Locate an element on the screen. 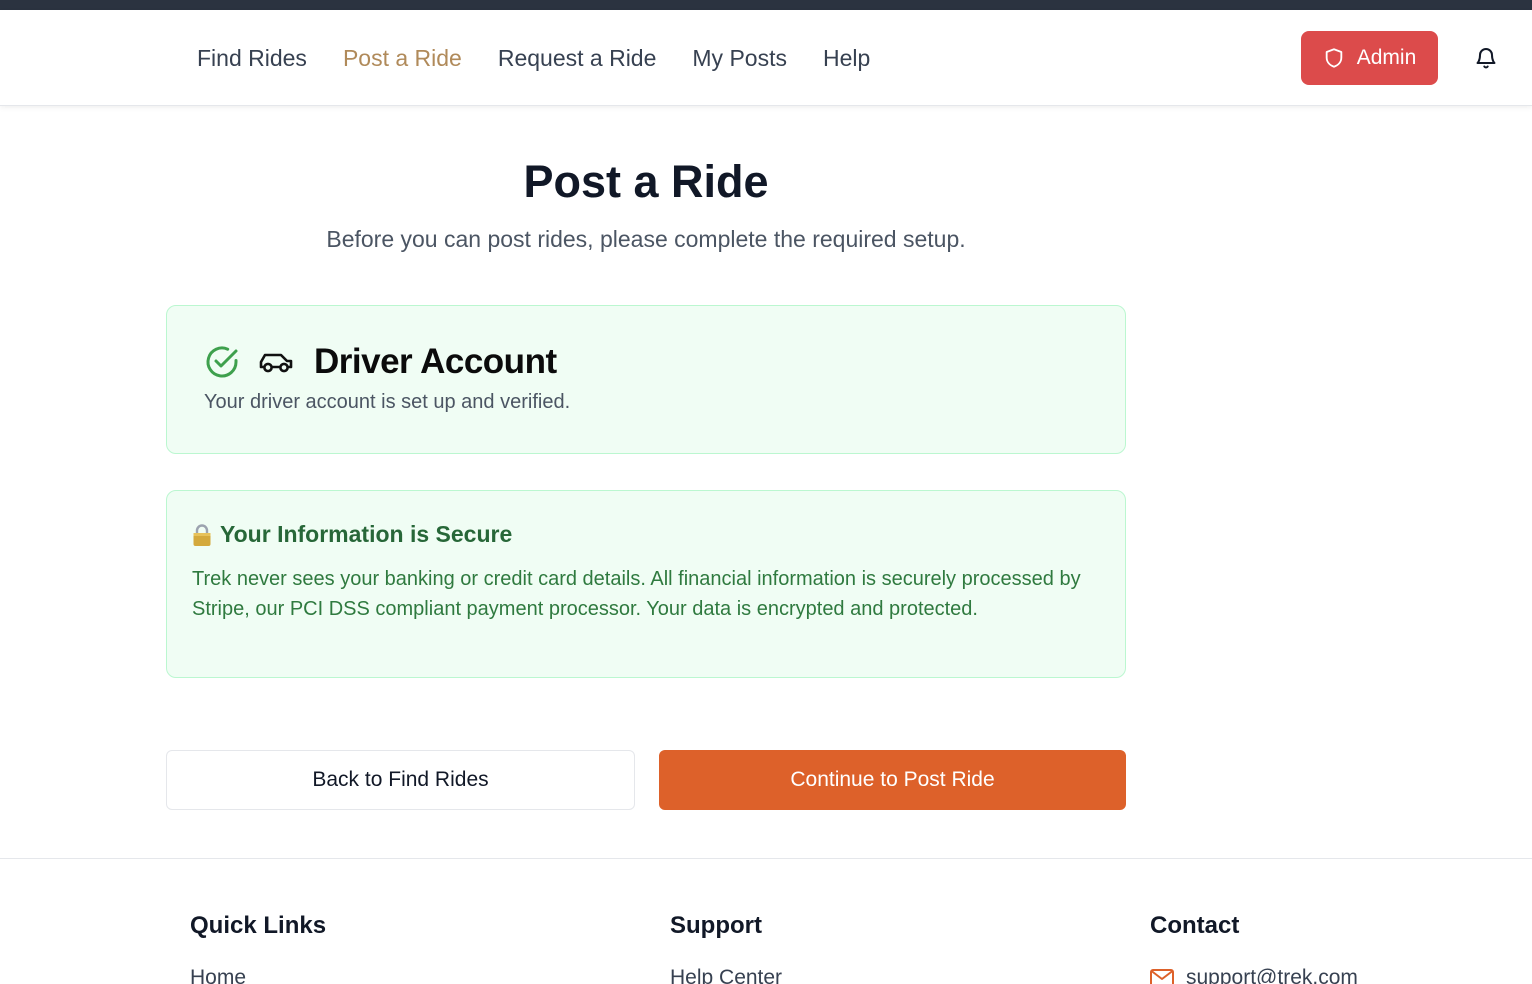 This screenshot has width=1532, height=984. footer-quick-links-heading: Quick Links is located at coordinates (258, 925).